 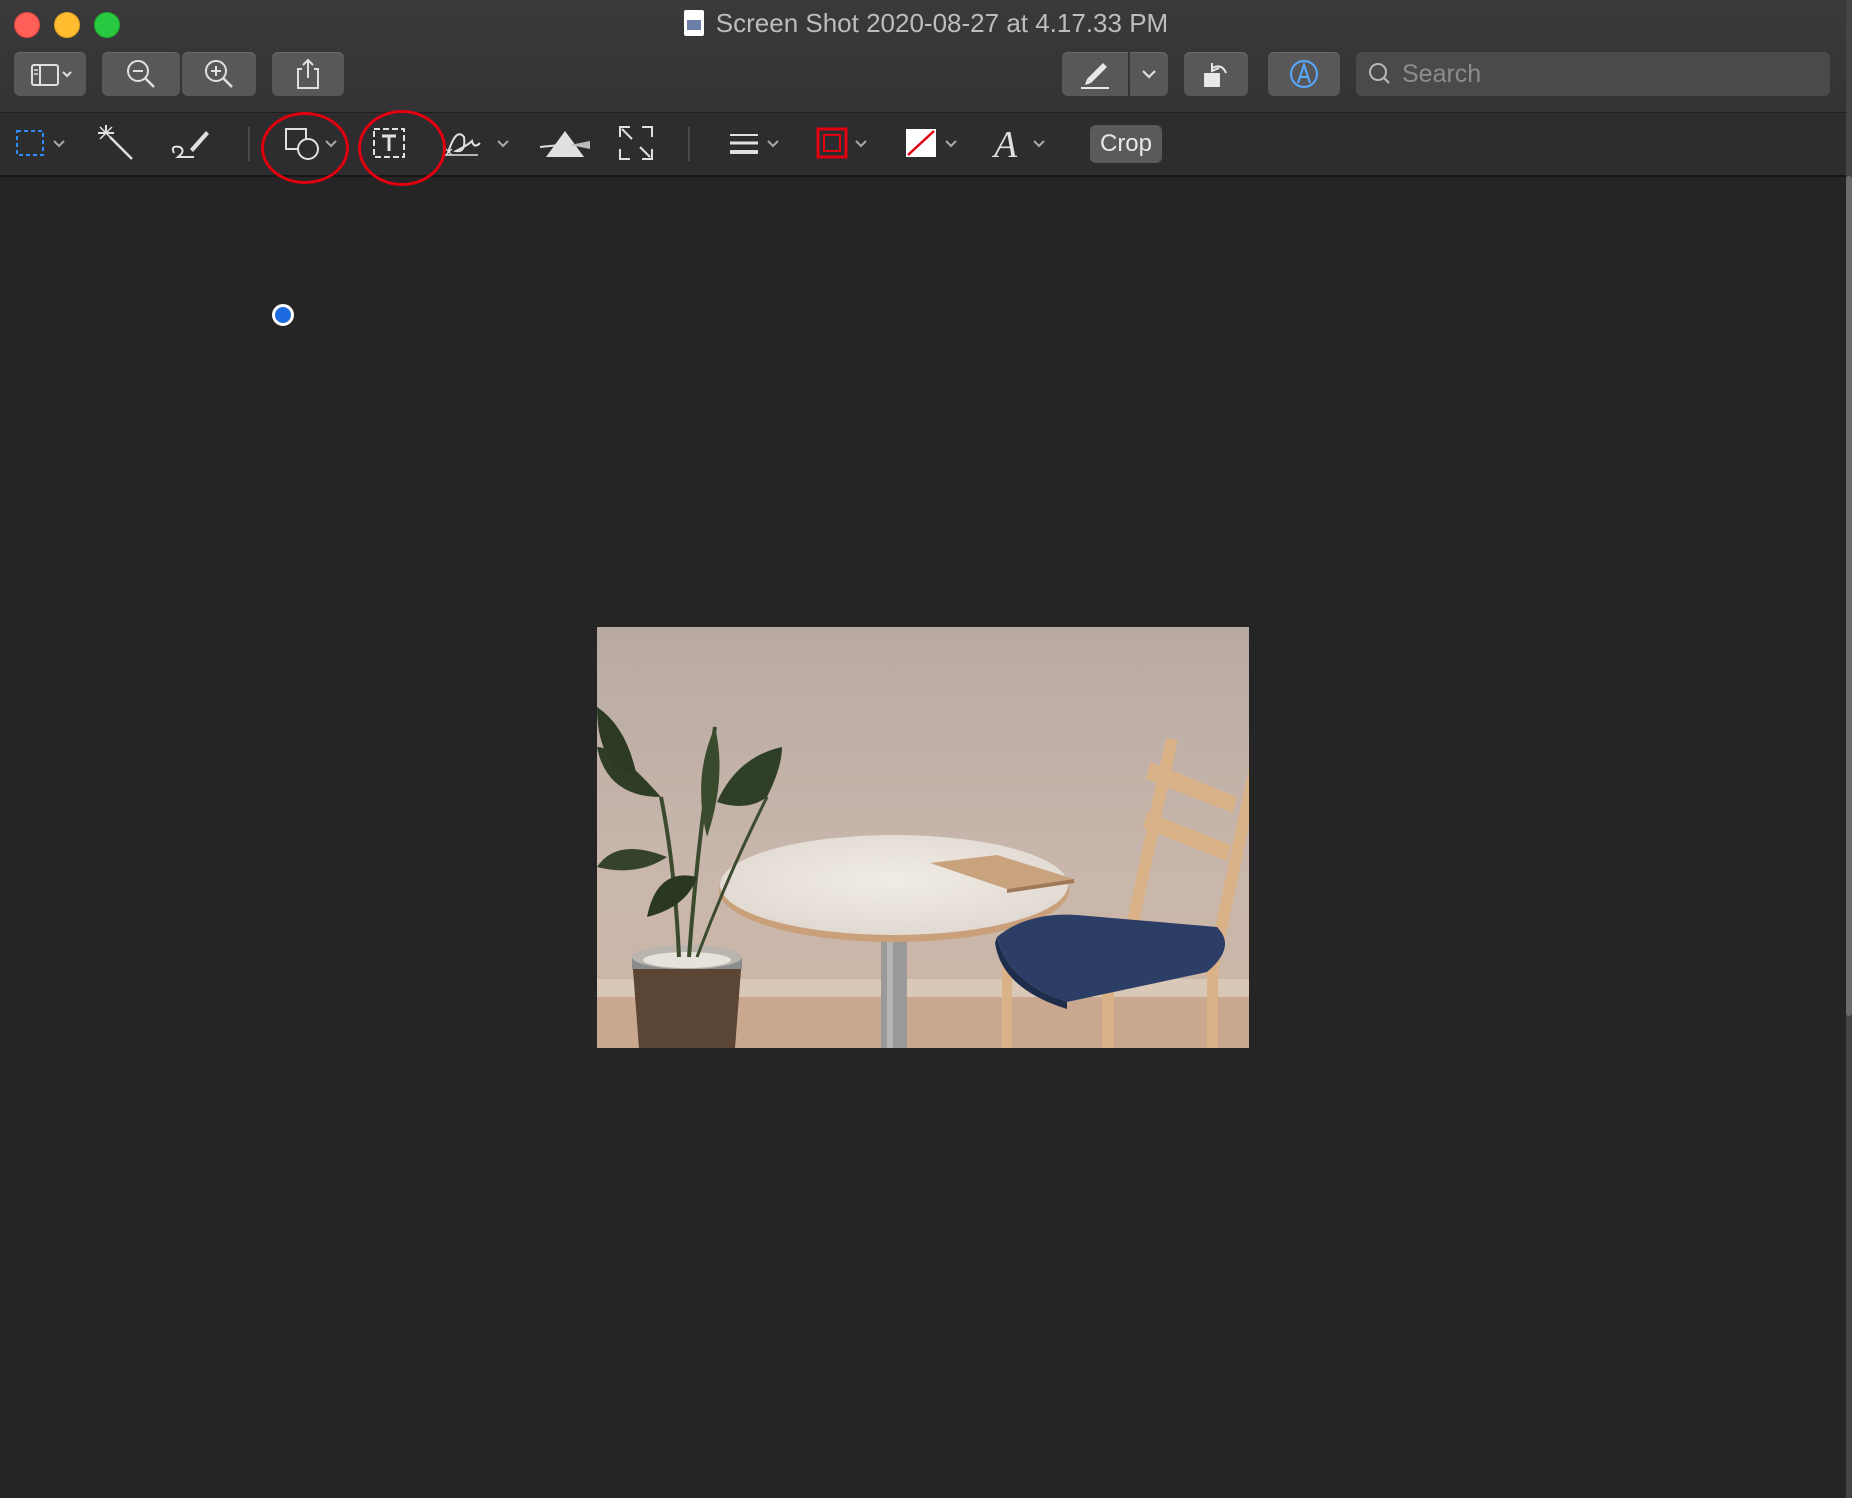 I want to click on sign-tool, so click(x=478, y=143).